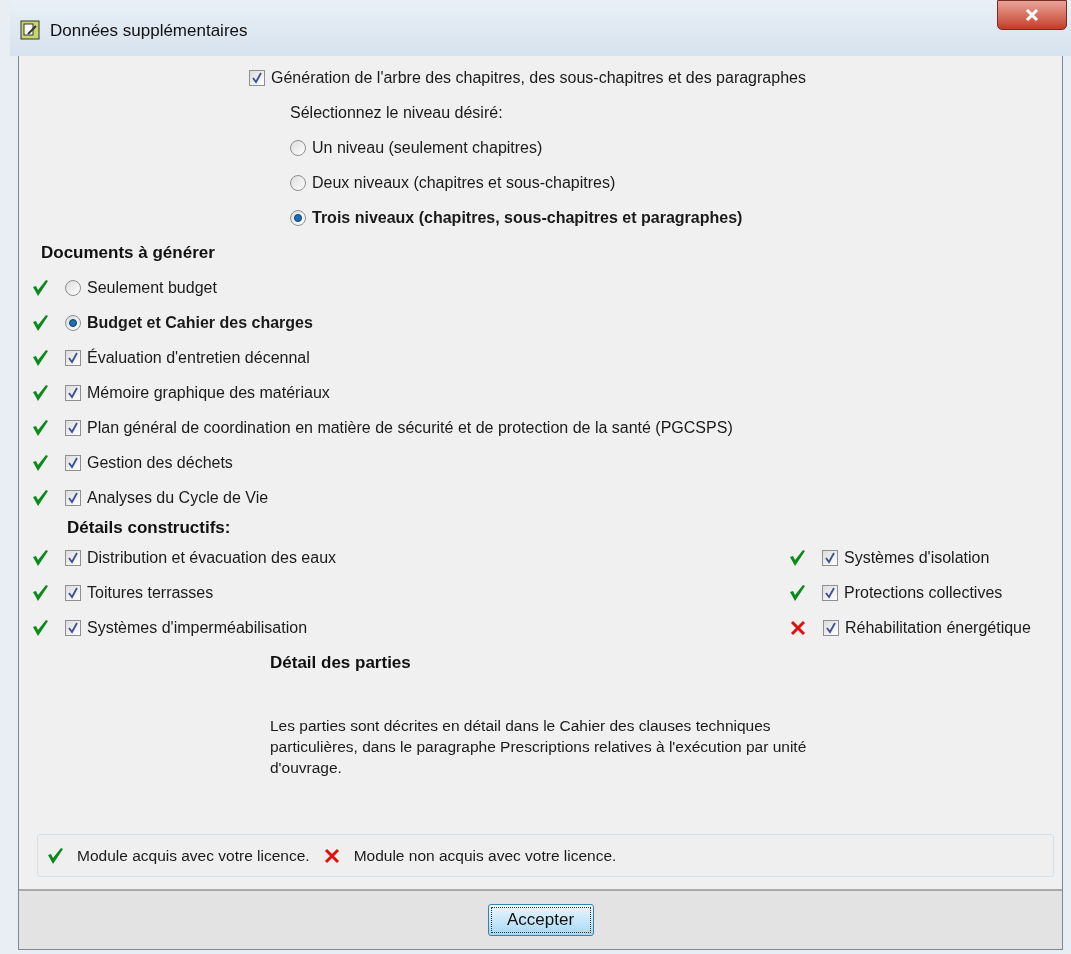 Image resolution: width=1071 pixels, height=954 pixels. Describe the element at coordinates (917, 557) in the screenshot. I see `option-label: Systèmes d'isolation` at that location.